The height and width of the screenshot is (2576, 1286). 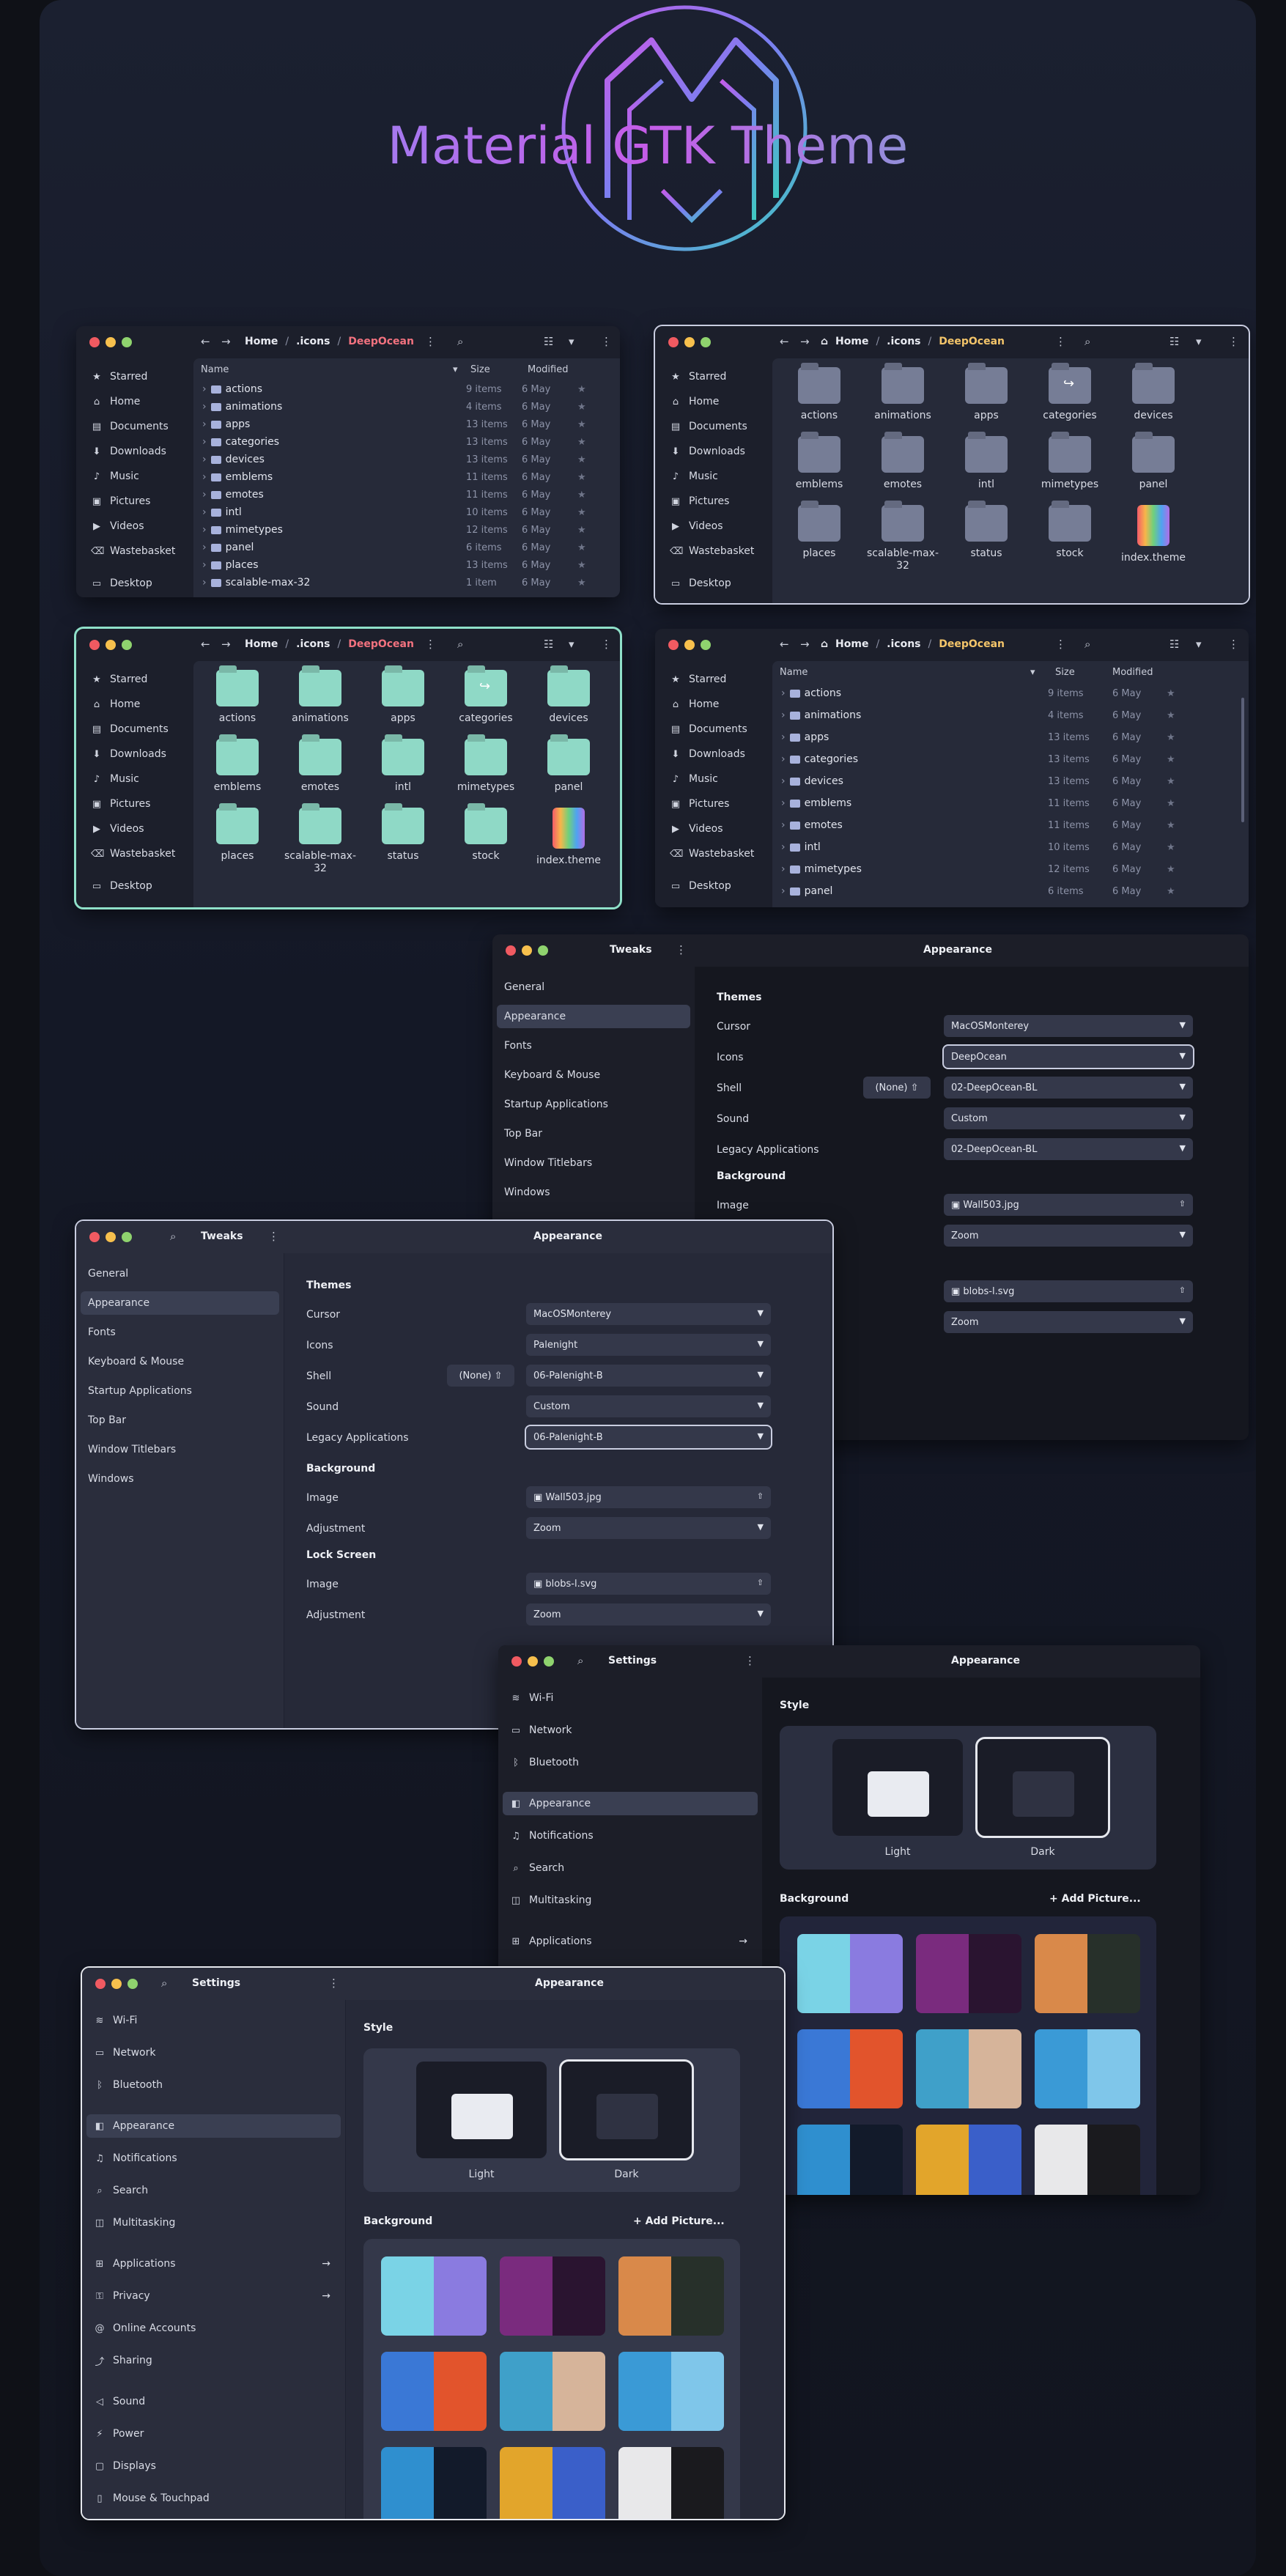 What do you see at coordinates (784, 341) in the screenshot?
I see `back-icon: ←` at bounding box center [784, 341].